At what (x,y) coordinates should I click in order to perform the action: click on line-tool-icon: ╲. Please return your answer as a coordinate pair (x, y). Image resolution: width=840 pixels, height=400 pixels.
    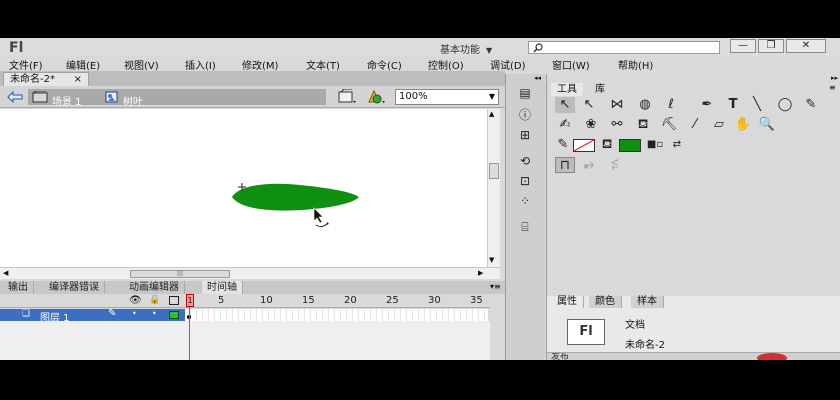
    Looking at the image, I should click on (757, 105).